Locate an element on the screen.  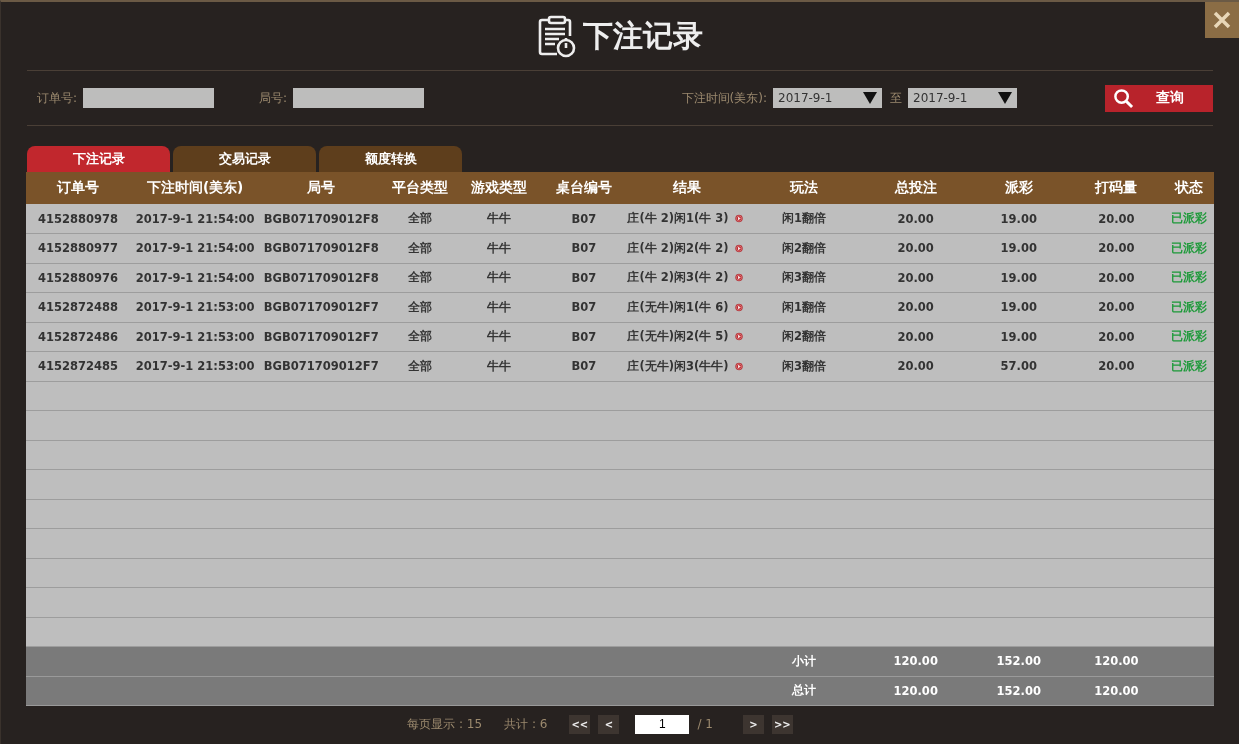
round-number-field is located at coordinates (359, 98).